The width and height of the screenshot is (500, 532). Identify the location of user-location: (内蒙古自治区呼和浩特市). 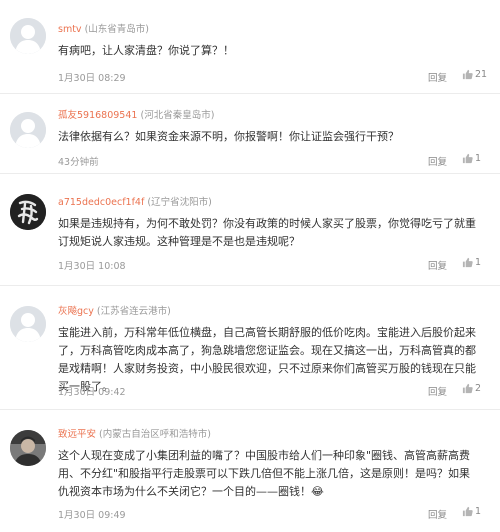
(155, 434).